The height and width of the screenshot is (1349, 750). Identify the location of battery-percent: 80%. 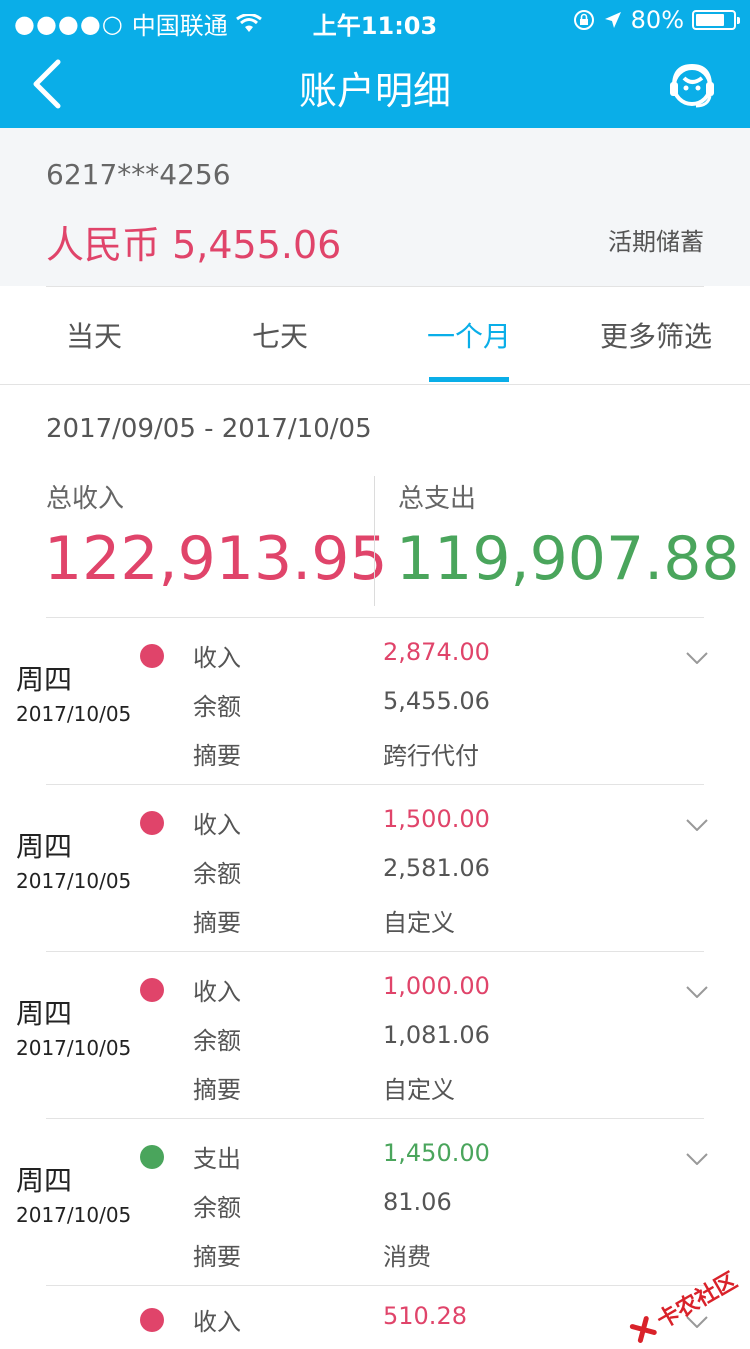
(657, 20).